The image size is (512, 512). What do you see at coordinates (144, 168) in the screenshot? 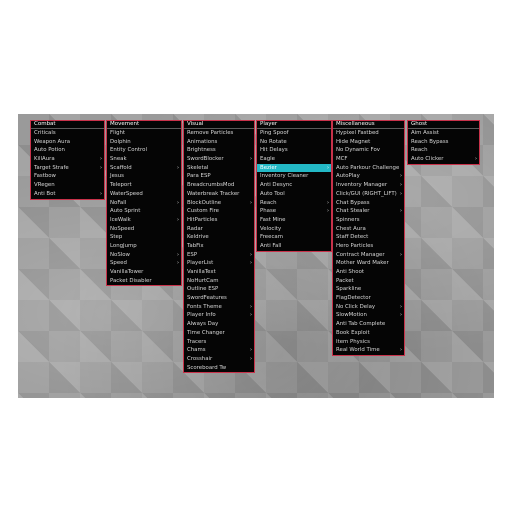
I see `module-scaffold: Scaffold ›` at bounding box center [144, 168].